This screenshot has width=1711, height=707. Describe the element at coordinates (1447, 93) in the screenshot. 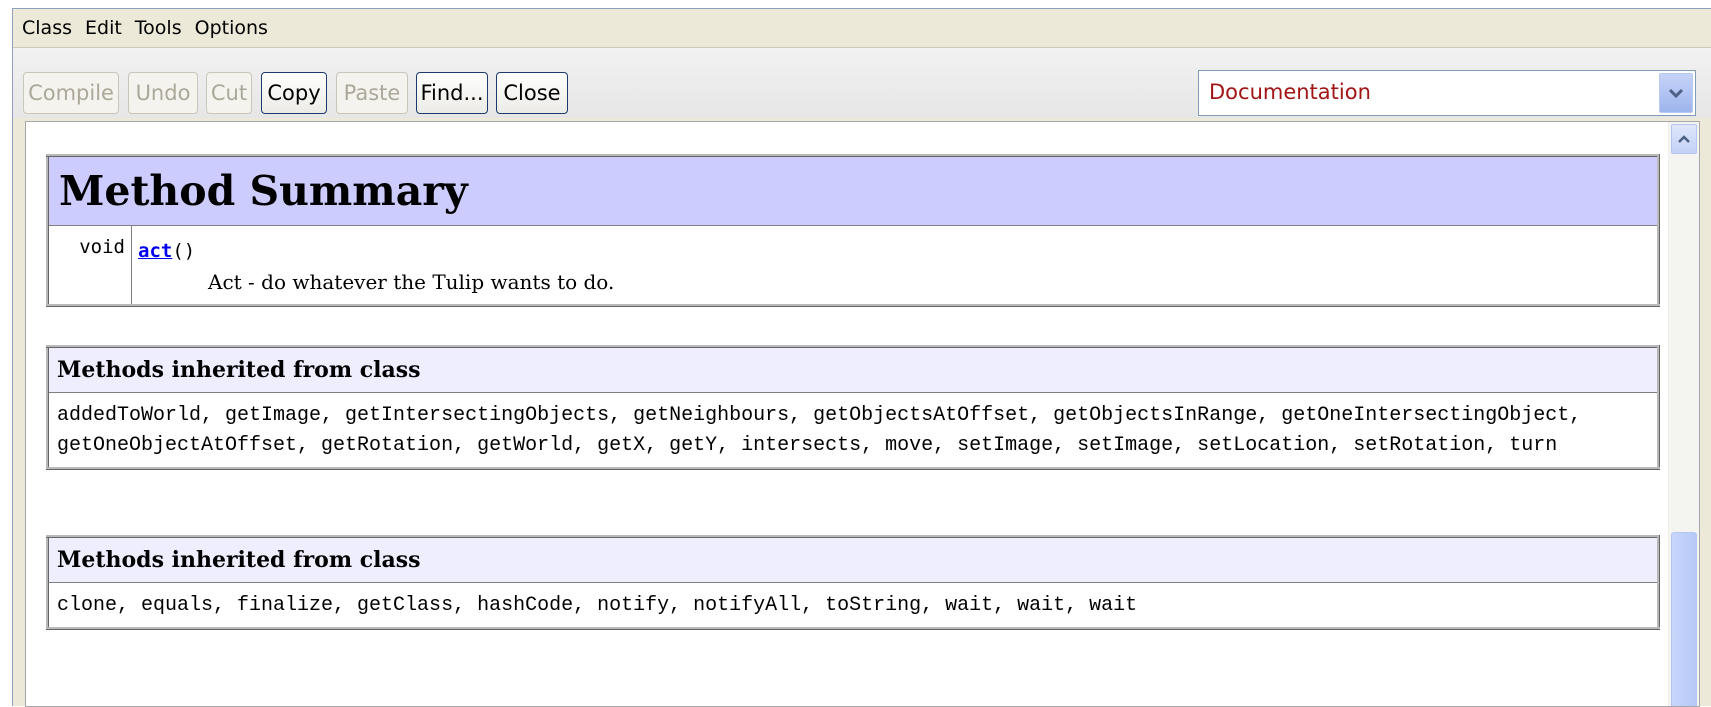

I see `view-select: Documentation` at that location.